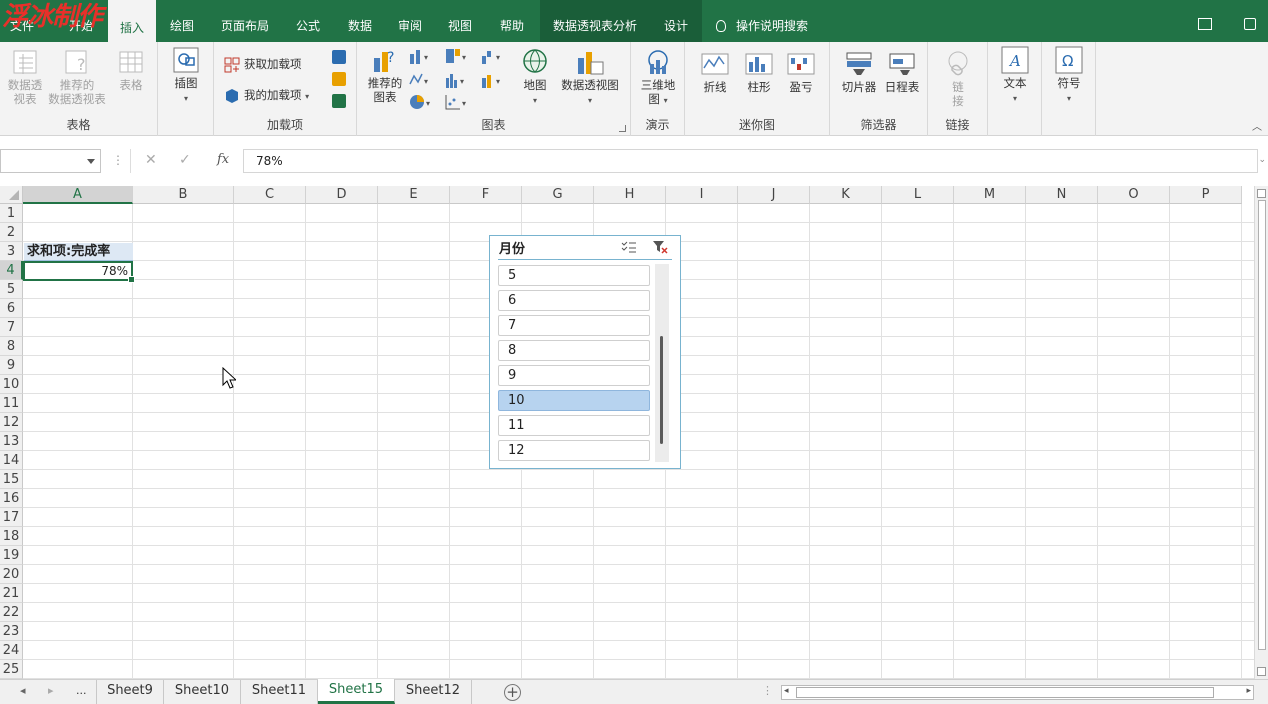  Describe the element at coordinates (433, 692) in the screenshot. I see `sheet-tab-sheet12: Sheet12` at that location.